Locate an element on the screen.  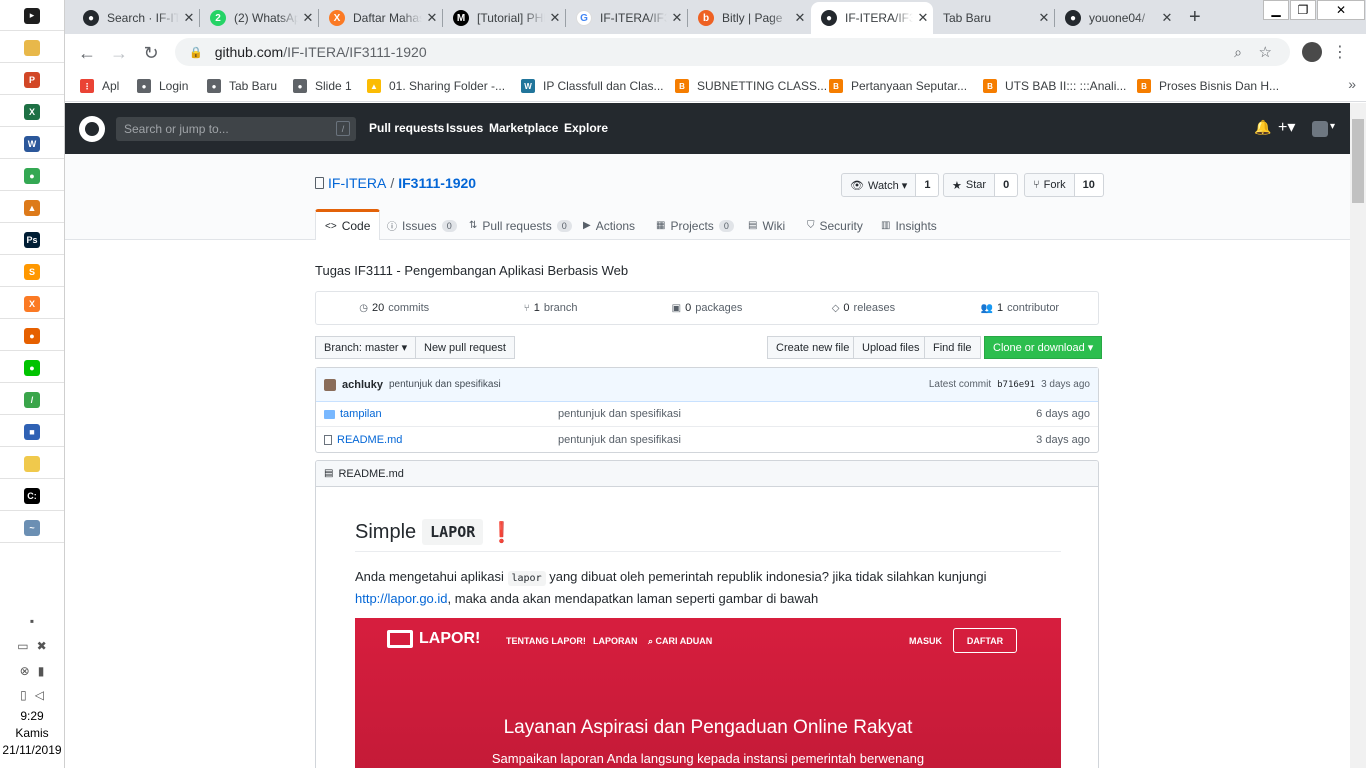
close-window-button: ✕ is located at coordinates (1341, 10).